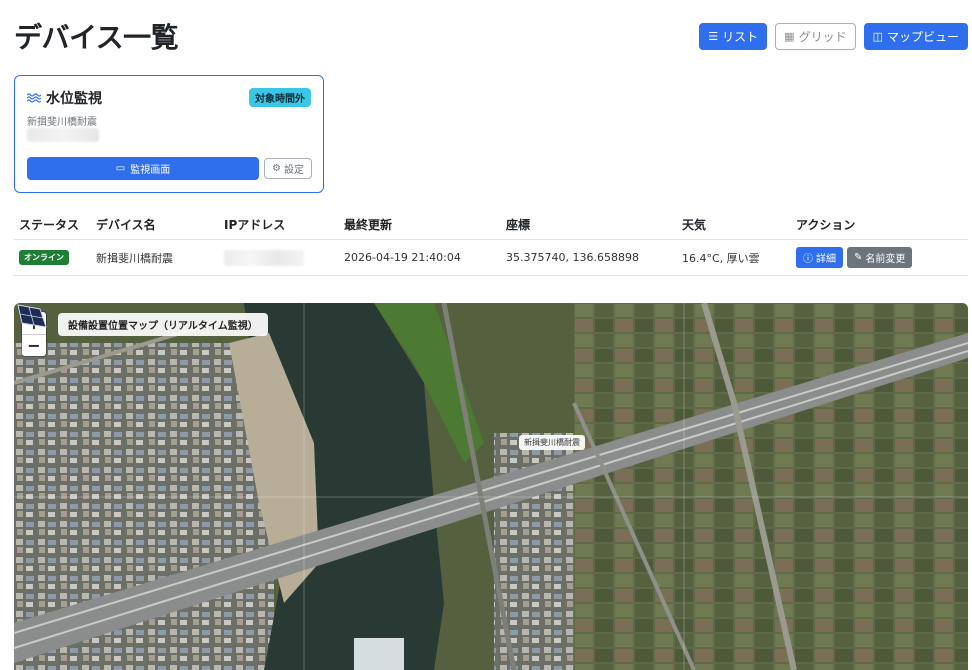 The width and height of the screenshot is (972, 670). I want to click on map-view-button: ◫ マップビュー, so click(915, 36).